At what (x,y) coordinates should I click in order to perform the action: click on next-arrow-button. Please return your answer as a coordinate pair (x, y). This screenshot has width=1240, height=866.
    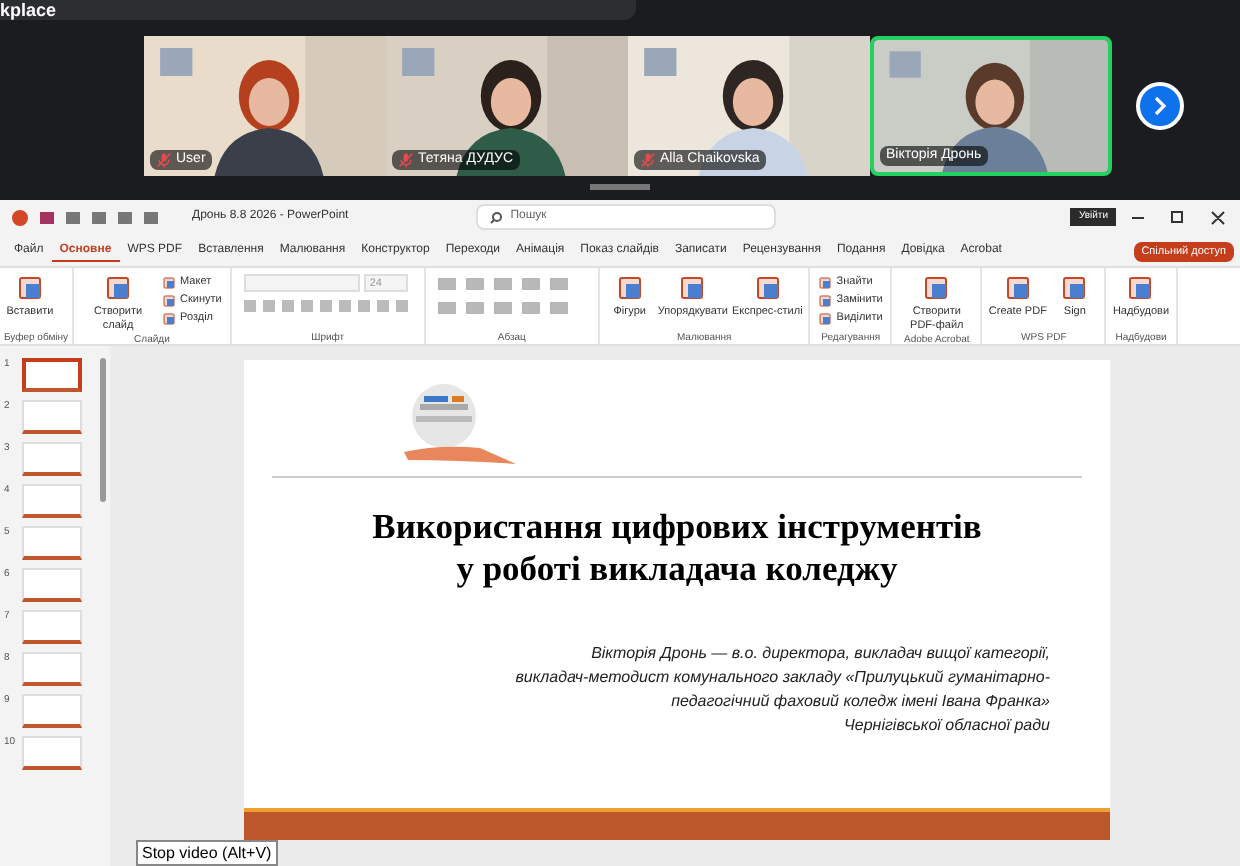
    Looking at the image, I should click on (1160, 106).